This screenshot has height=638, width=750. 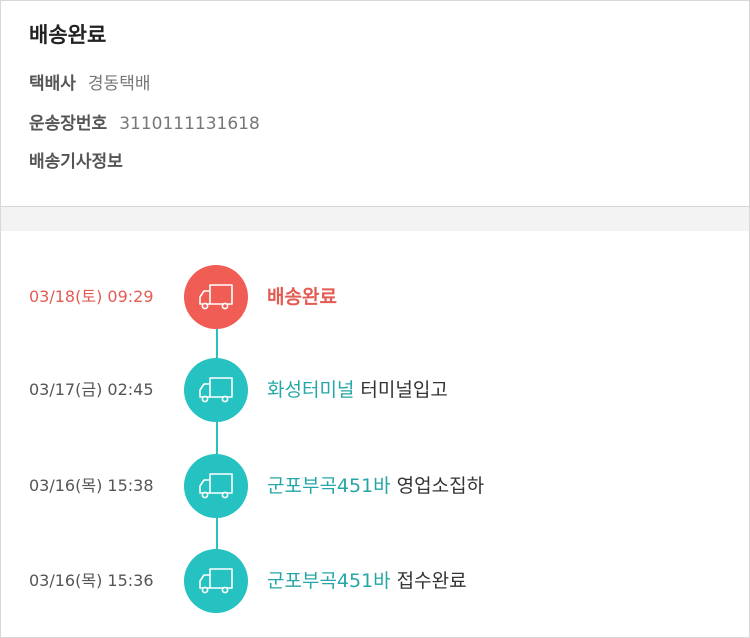 What do you see at coordinates (91, 485) in the screenshot?
I see `event-time: 03/16(목) 15:38` at bounding box center [91, 485].